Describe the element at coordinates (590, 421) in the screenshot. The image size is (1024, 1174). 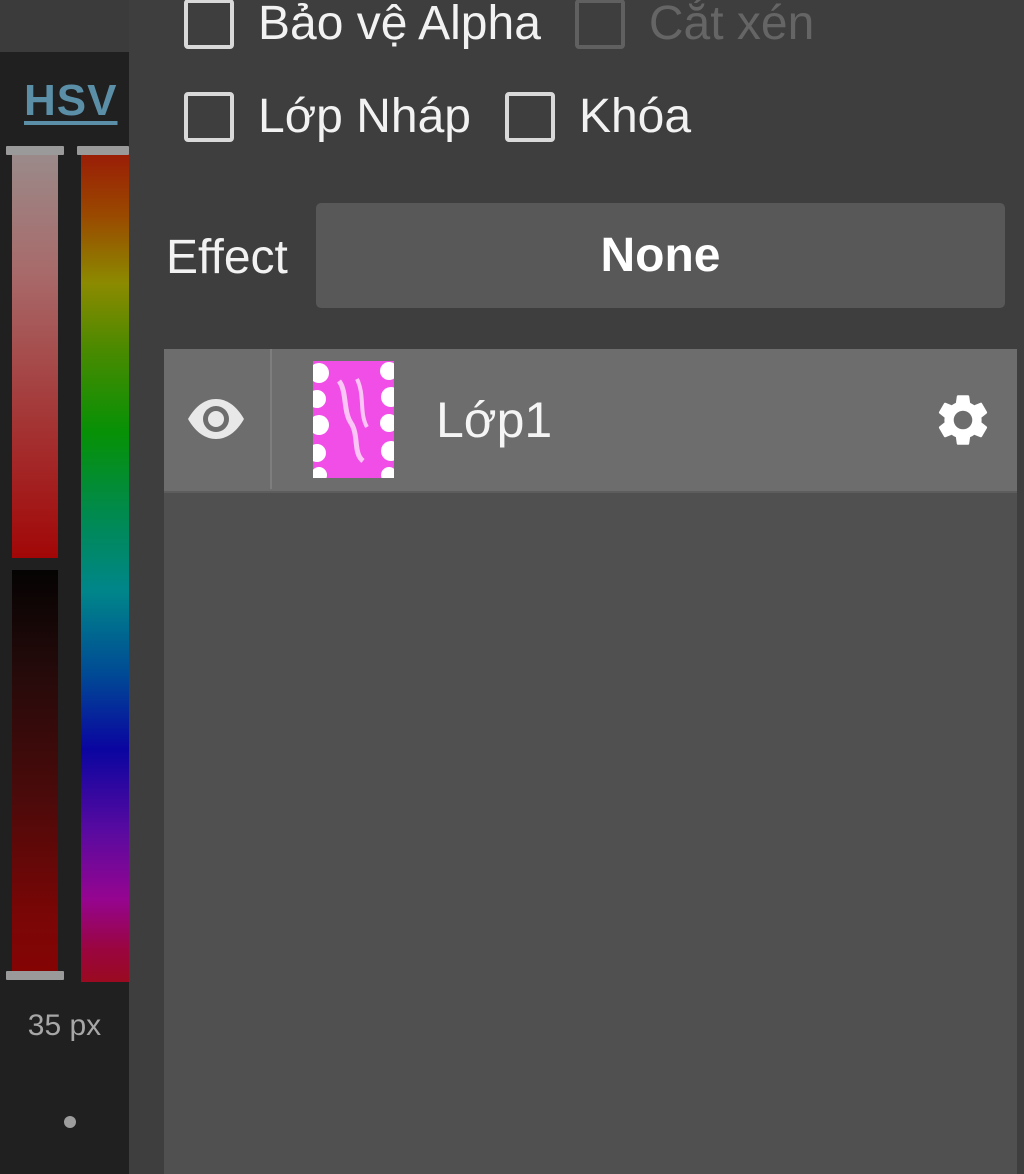
I see `layer-row: Lớp1` at that location.